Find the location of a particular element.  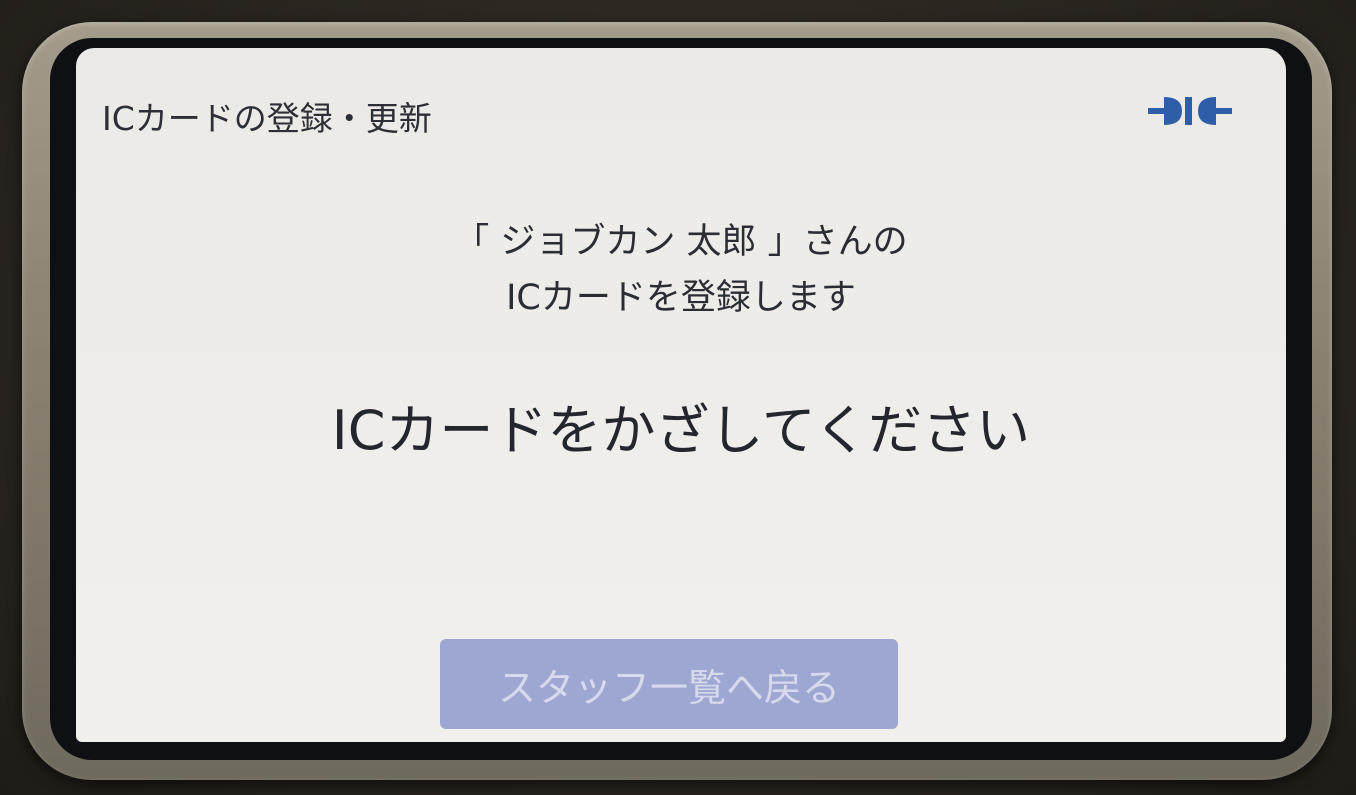

message-line-action: ICカードを登録します is located at coordinates (681, 298).